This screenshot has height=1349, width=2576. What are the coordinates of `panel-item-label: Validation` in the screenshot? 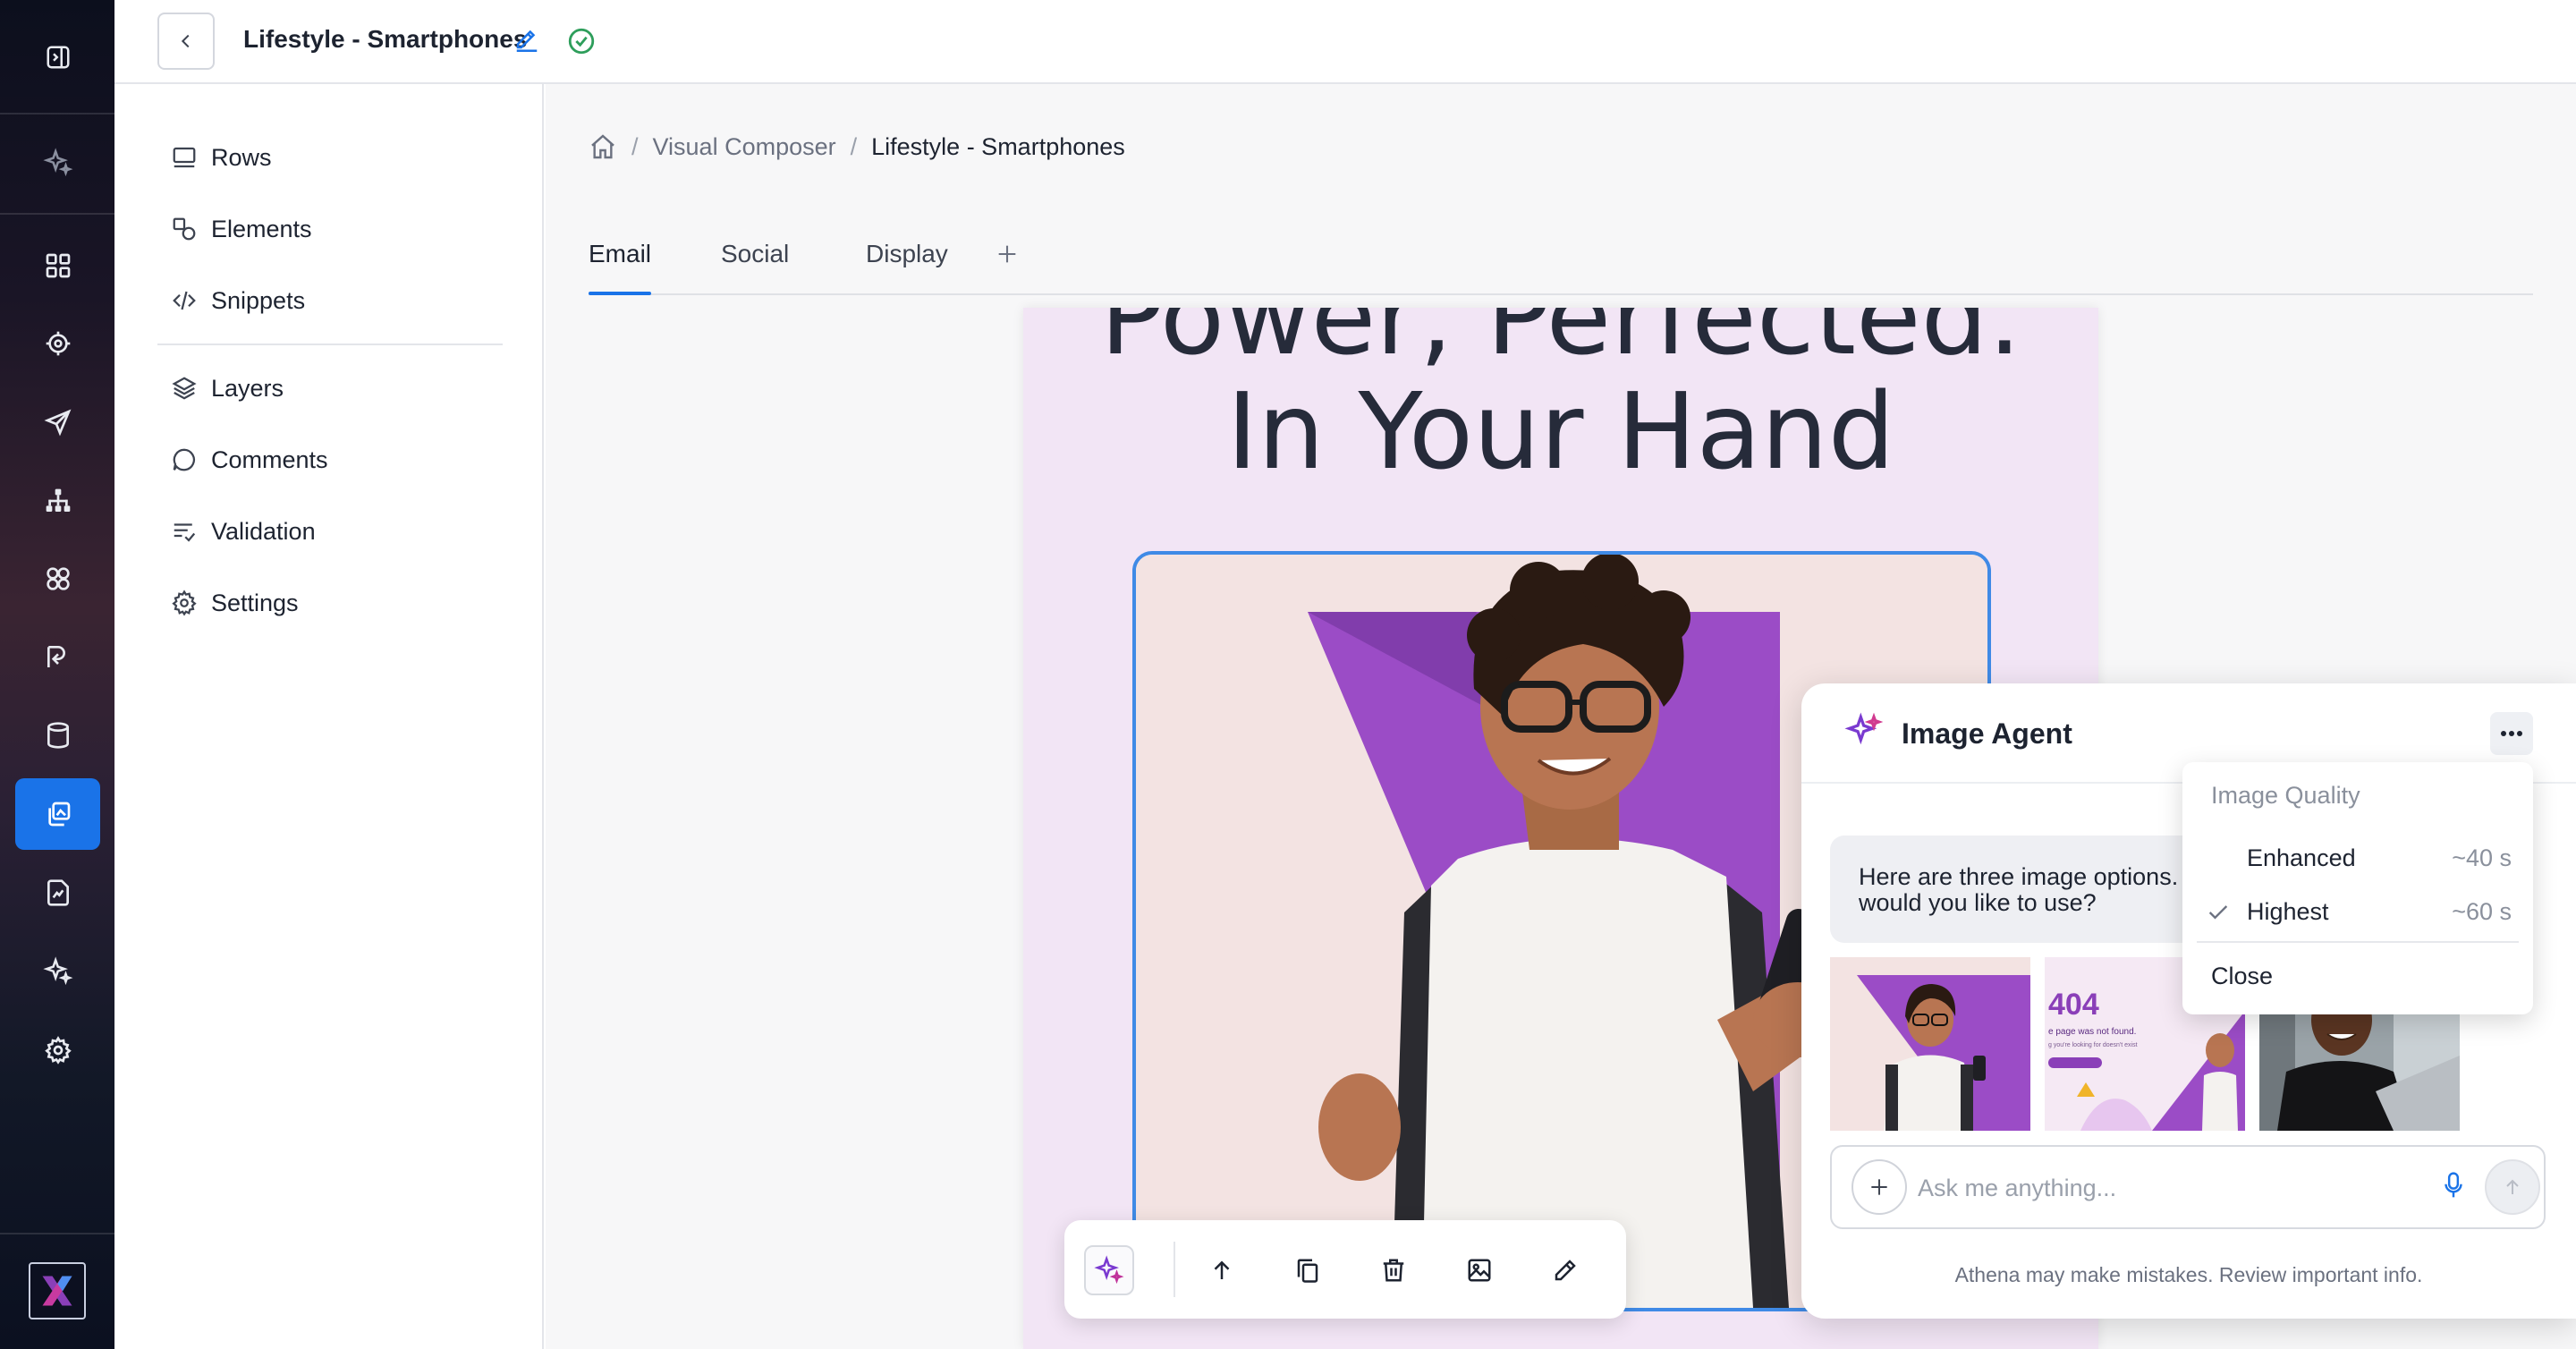 It's located at (263, 531).